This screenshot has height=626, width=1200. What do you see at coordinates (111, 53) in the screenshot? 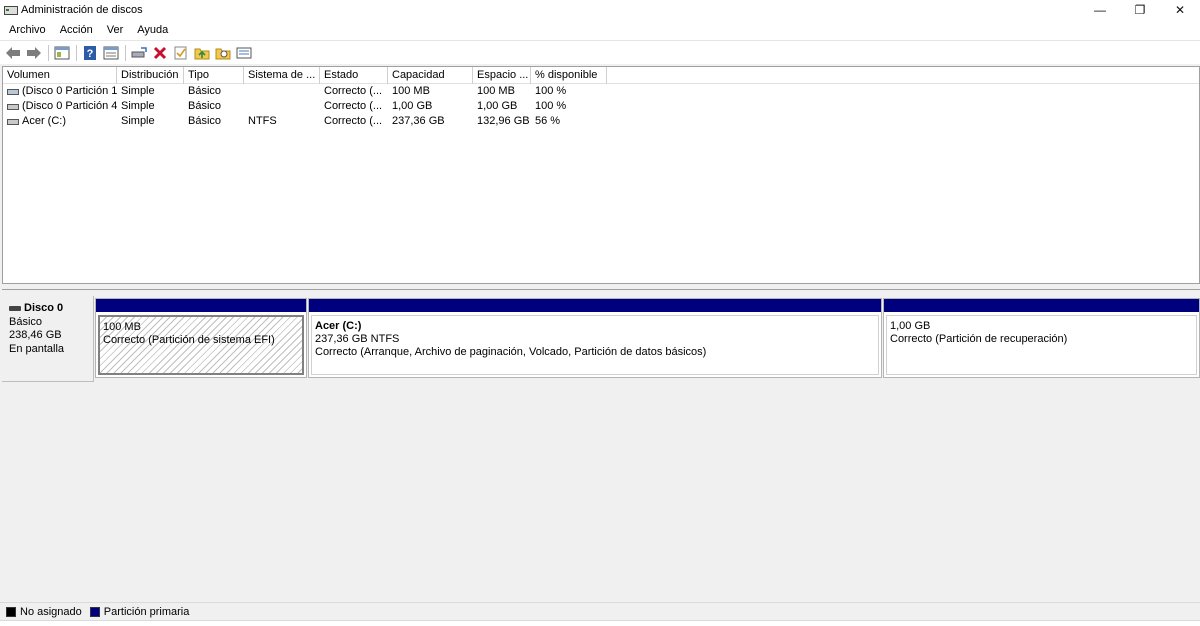
I see `properties-icon` at bounding box center [111, 53].